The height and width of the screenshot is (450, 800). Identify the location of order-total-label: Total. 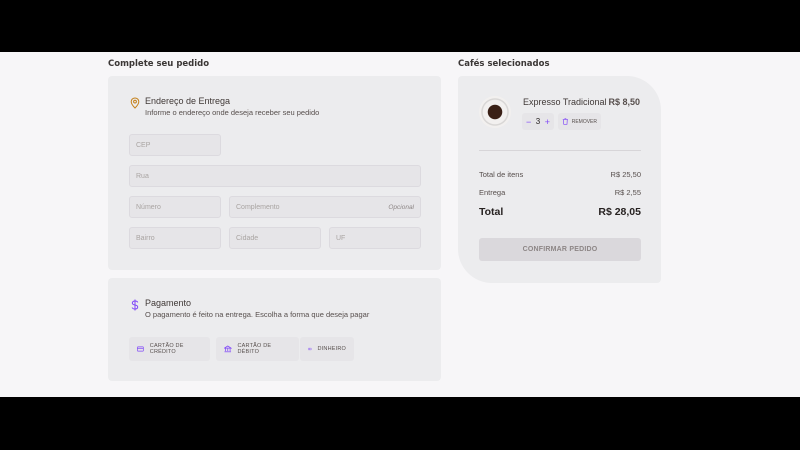
(491, 212).